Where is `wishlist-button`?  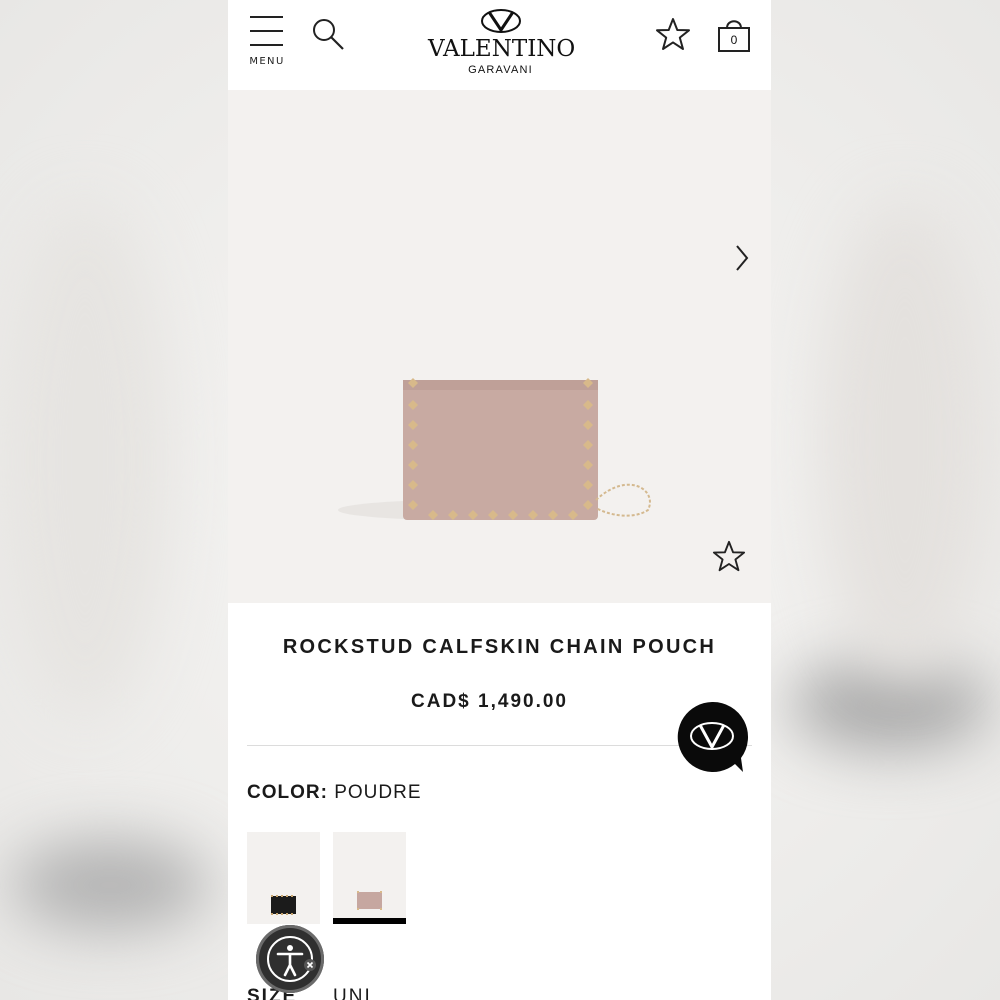
wishlist-button is located at coordinates (673, 35).